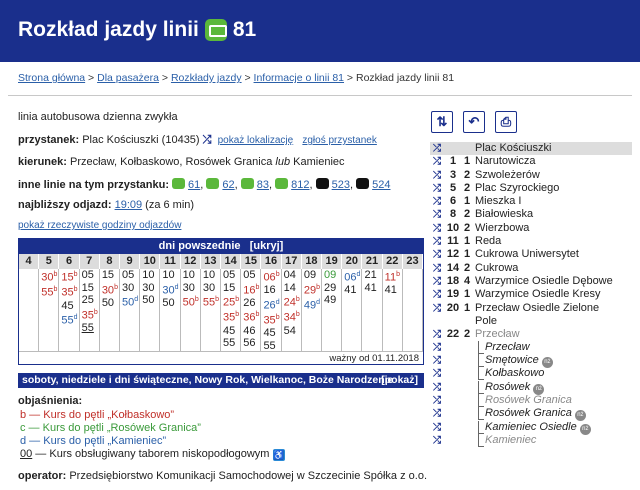 The height and width of the screenshot is (490, 640). Describe the element at coordinates (474, 122) in the screenshot. I see `back-button: ↶` at that location.